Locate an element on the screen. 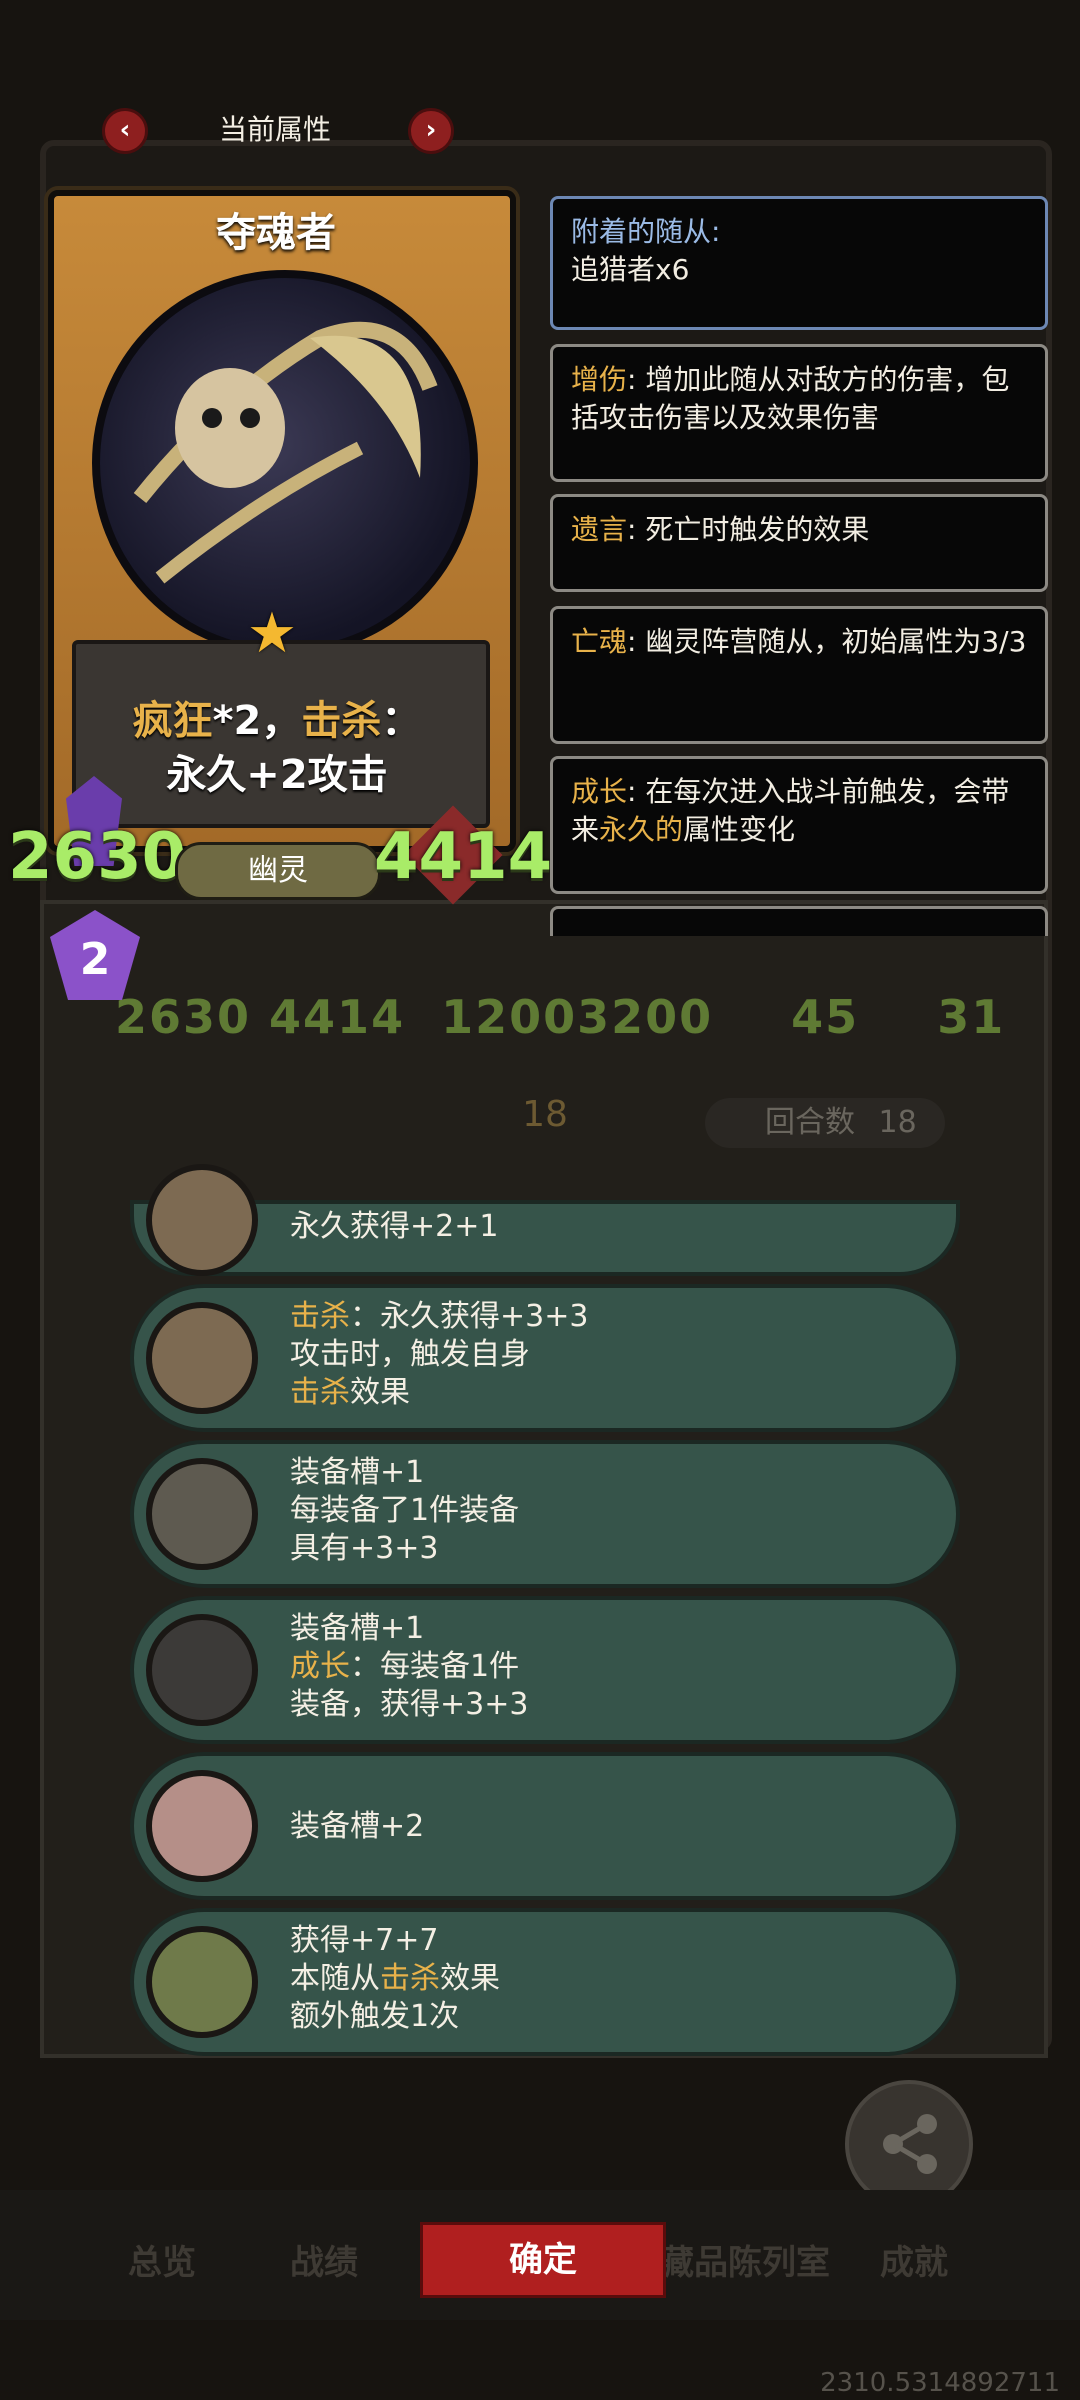 The width and height of the screenshot is (1080, 2400). list-item: 击杀：永久获得+3+3 攻击时，触发自身 击杀效果 is located at coordinates (545, 1358).